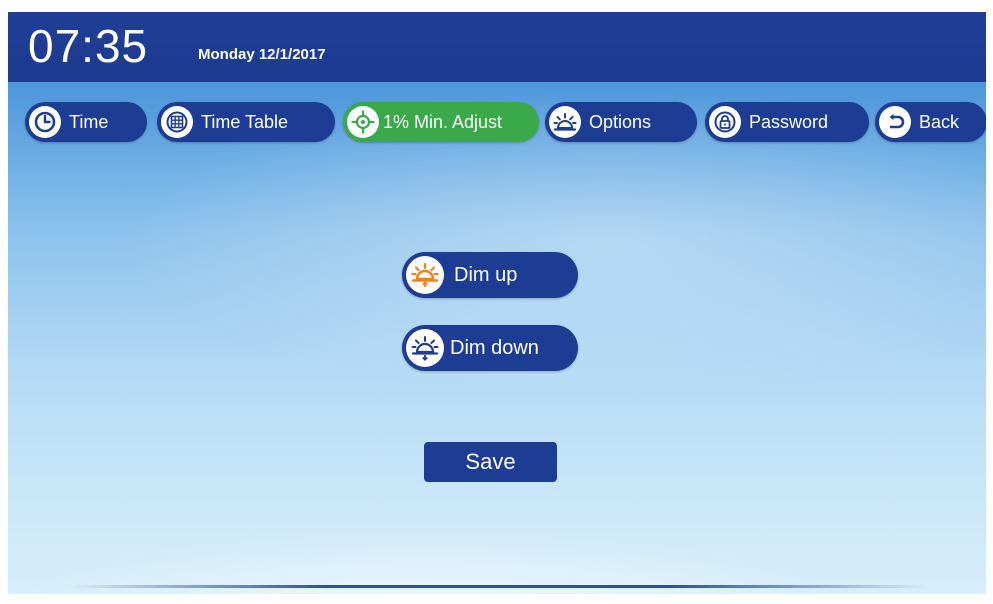 Image resolution: width=993 pixels, height=604 pixels. What do you see at coordinates (490, 462) in the screenshot?
I see `save-button: Save` at bounding box center [490, 462].